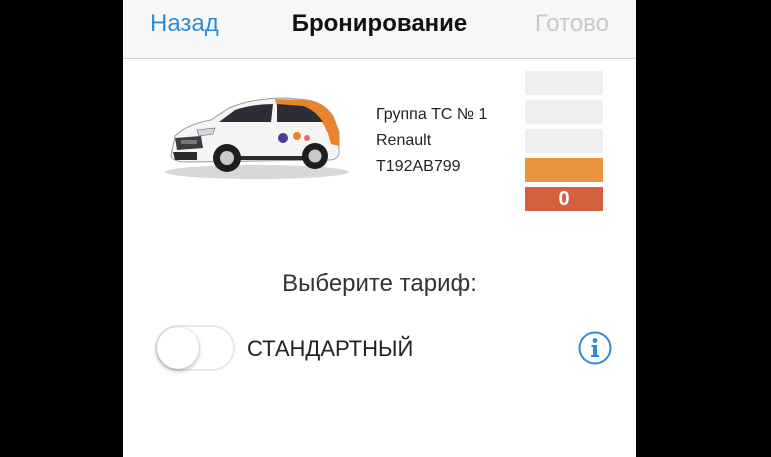 The height and width of the screenshot is (457, 771). What do you see at coordinates (330, 348) in the screenshot?
I see `tariff-option-label: СТАНДАРТНЫЙ` at bounding box center [330, 348].